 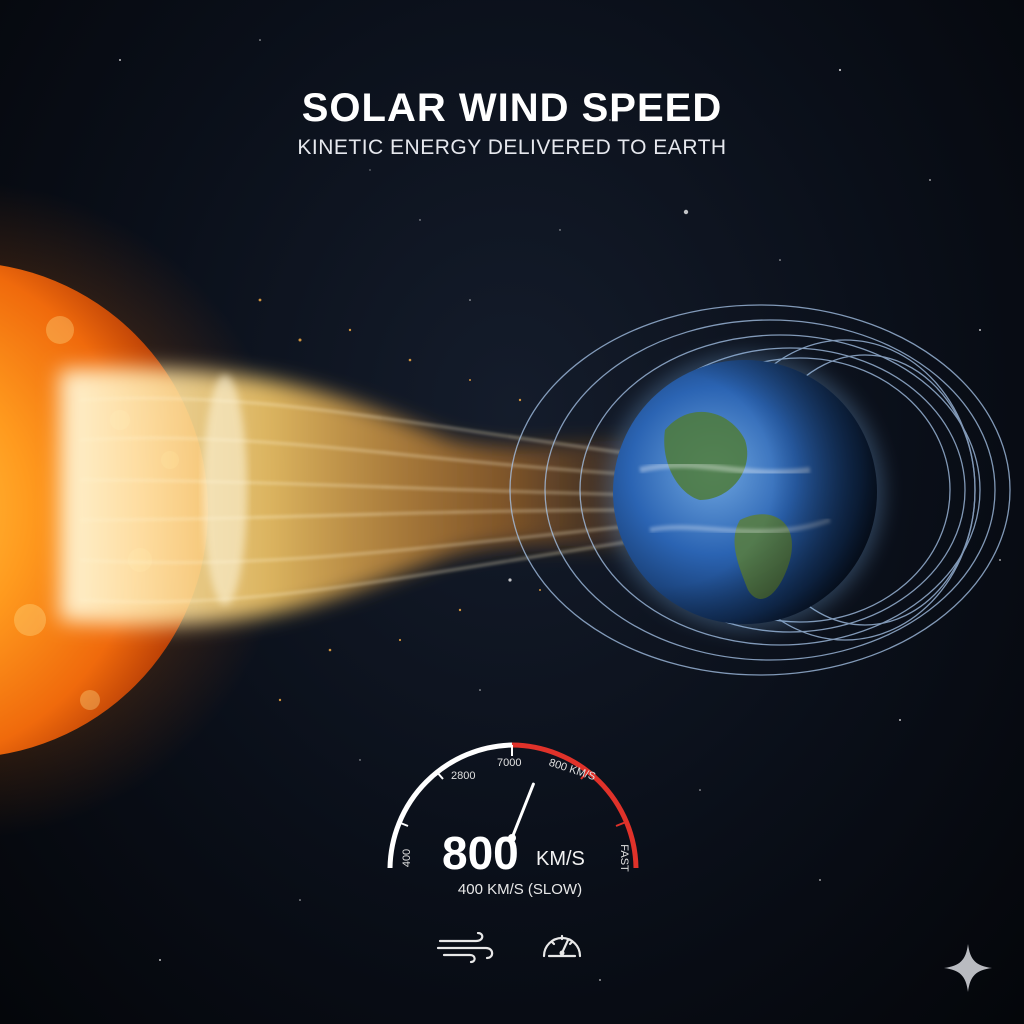 I want to click on gauge-caption: 400 KM/S (SLOW), so click(x=520, y=889).